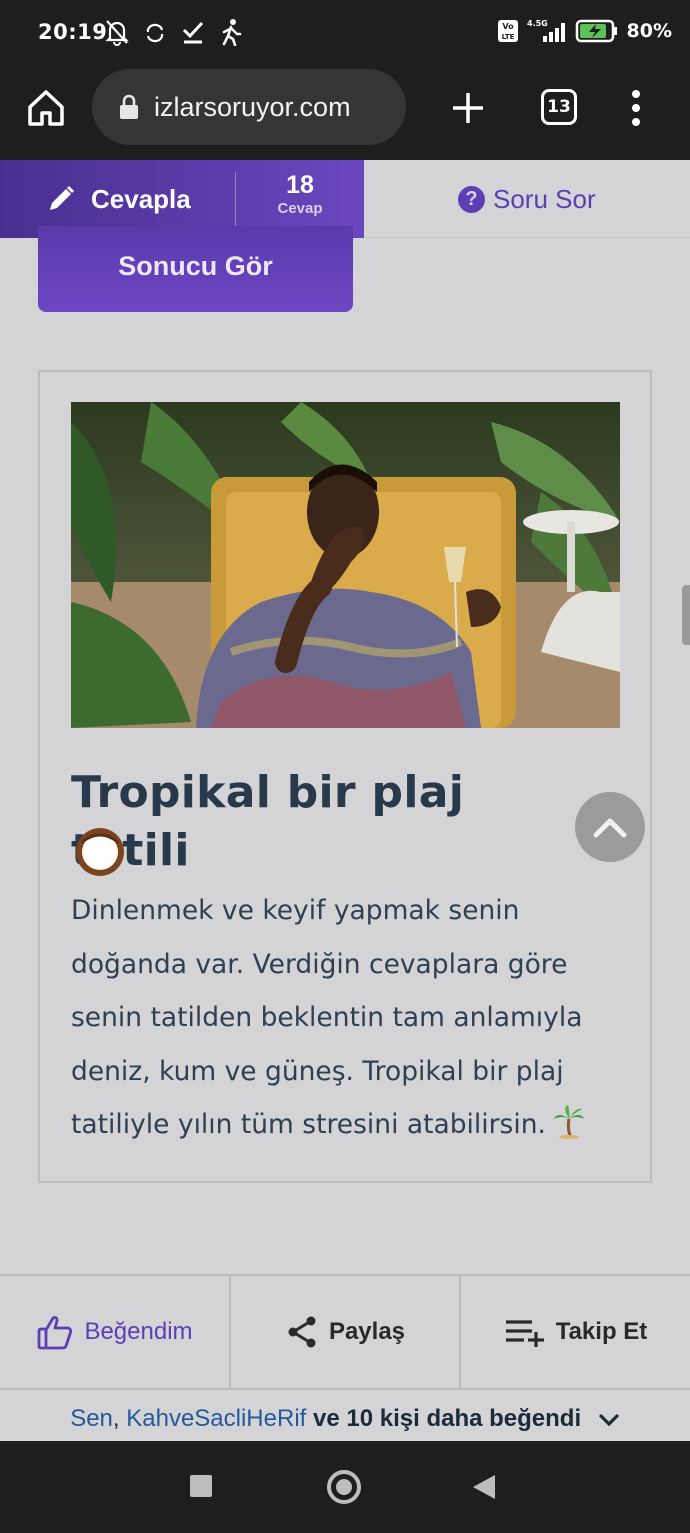 Image resolution: width=690 pixels, height=1533 pixels. I want to click on likes-user-link: KahveSacliHeRif, so click(216, 1418).